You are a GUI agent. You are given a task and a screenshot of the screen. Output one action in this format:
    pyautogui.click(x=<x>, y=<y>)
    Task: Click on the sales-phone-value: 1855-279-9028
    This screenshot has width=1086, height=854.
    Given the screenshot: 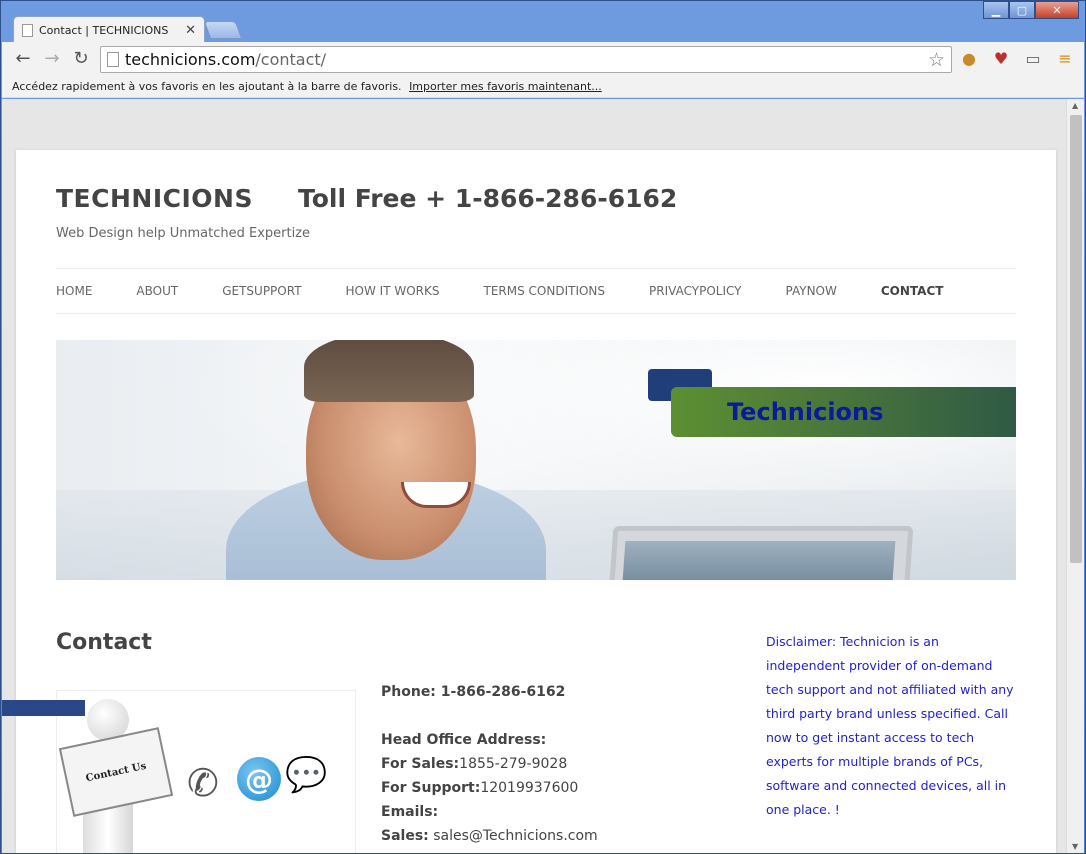 What is the action you would take?
    pyautogui.click(x=513, y=764)
    